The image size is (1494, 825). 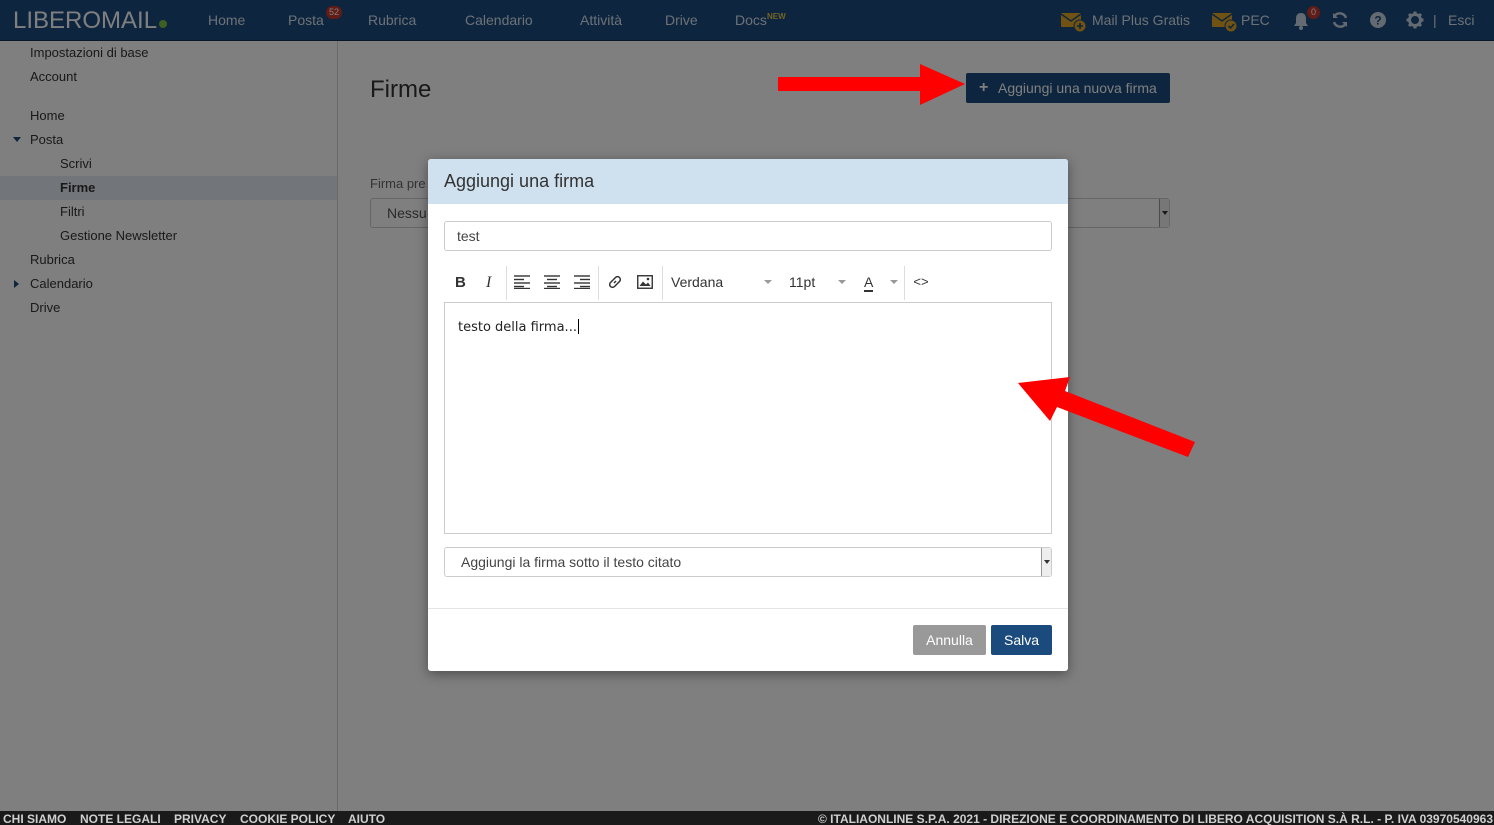 What do you see at coordinates (748, 181) in the screenshot?
I see `dialog-header: Aggiungi una firma` at bounding box center [748, 181].